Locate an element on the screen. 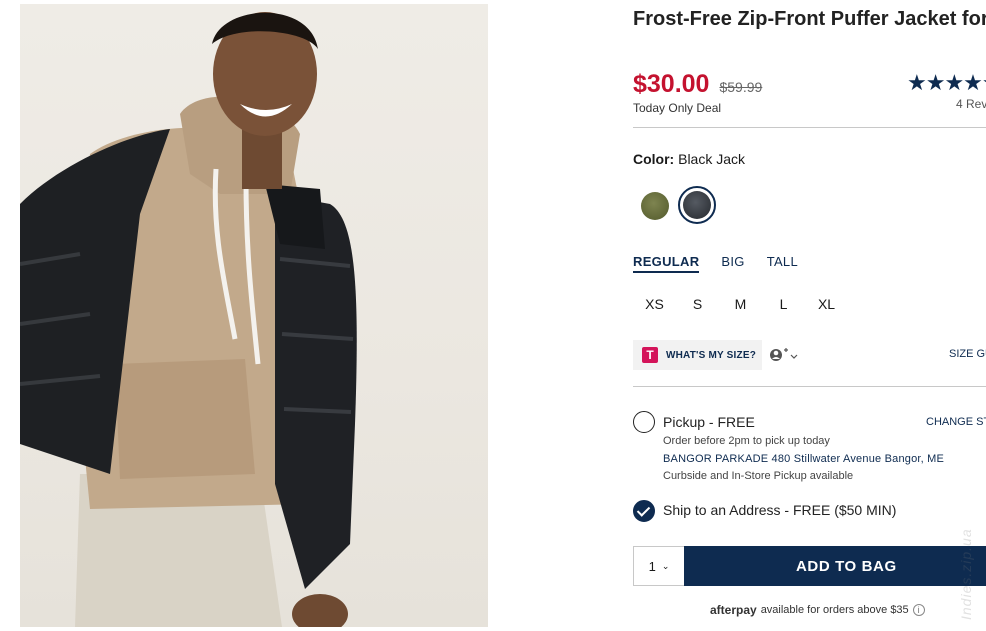 The height and width of the screenshot is (631, 986). pickup-radio is located at coordinates (644, 422).